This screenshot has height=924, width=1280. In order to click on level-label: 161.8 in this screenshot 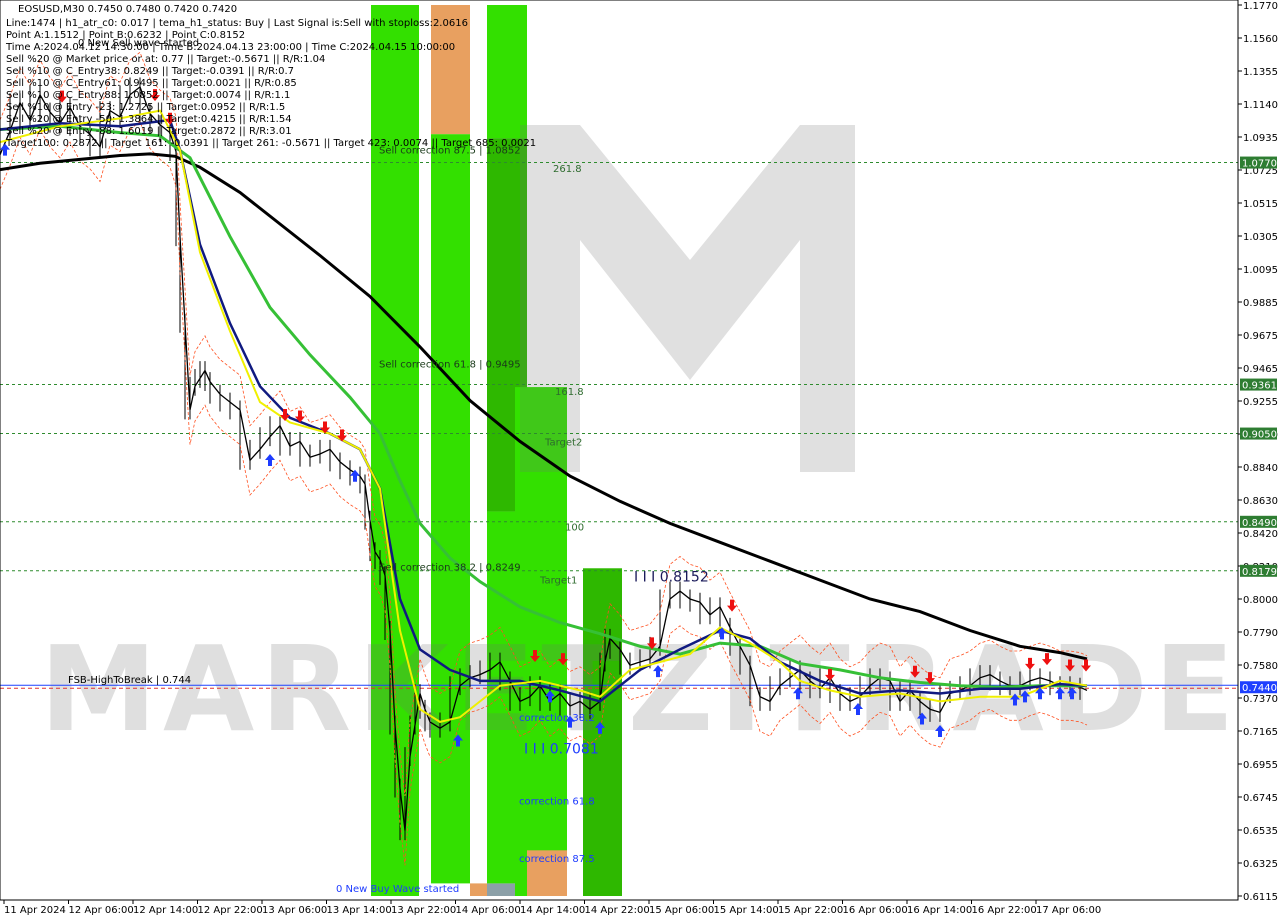, I will do `click(569, 392)`.